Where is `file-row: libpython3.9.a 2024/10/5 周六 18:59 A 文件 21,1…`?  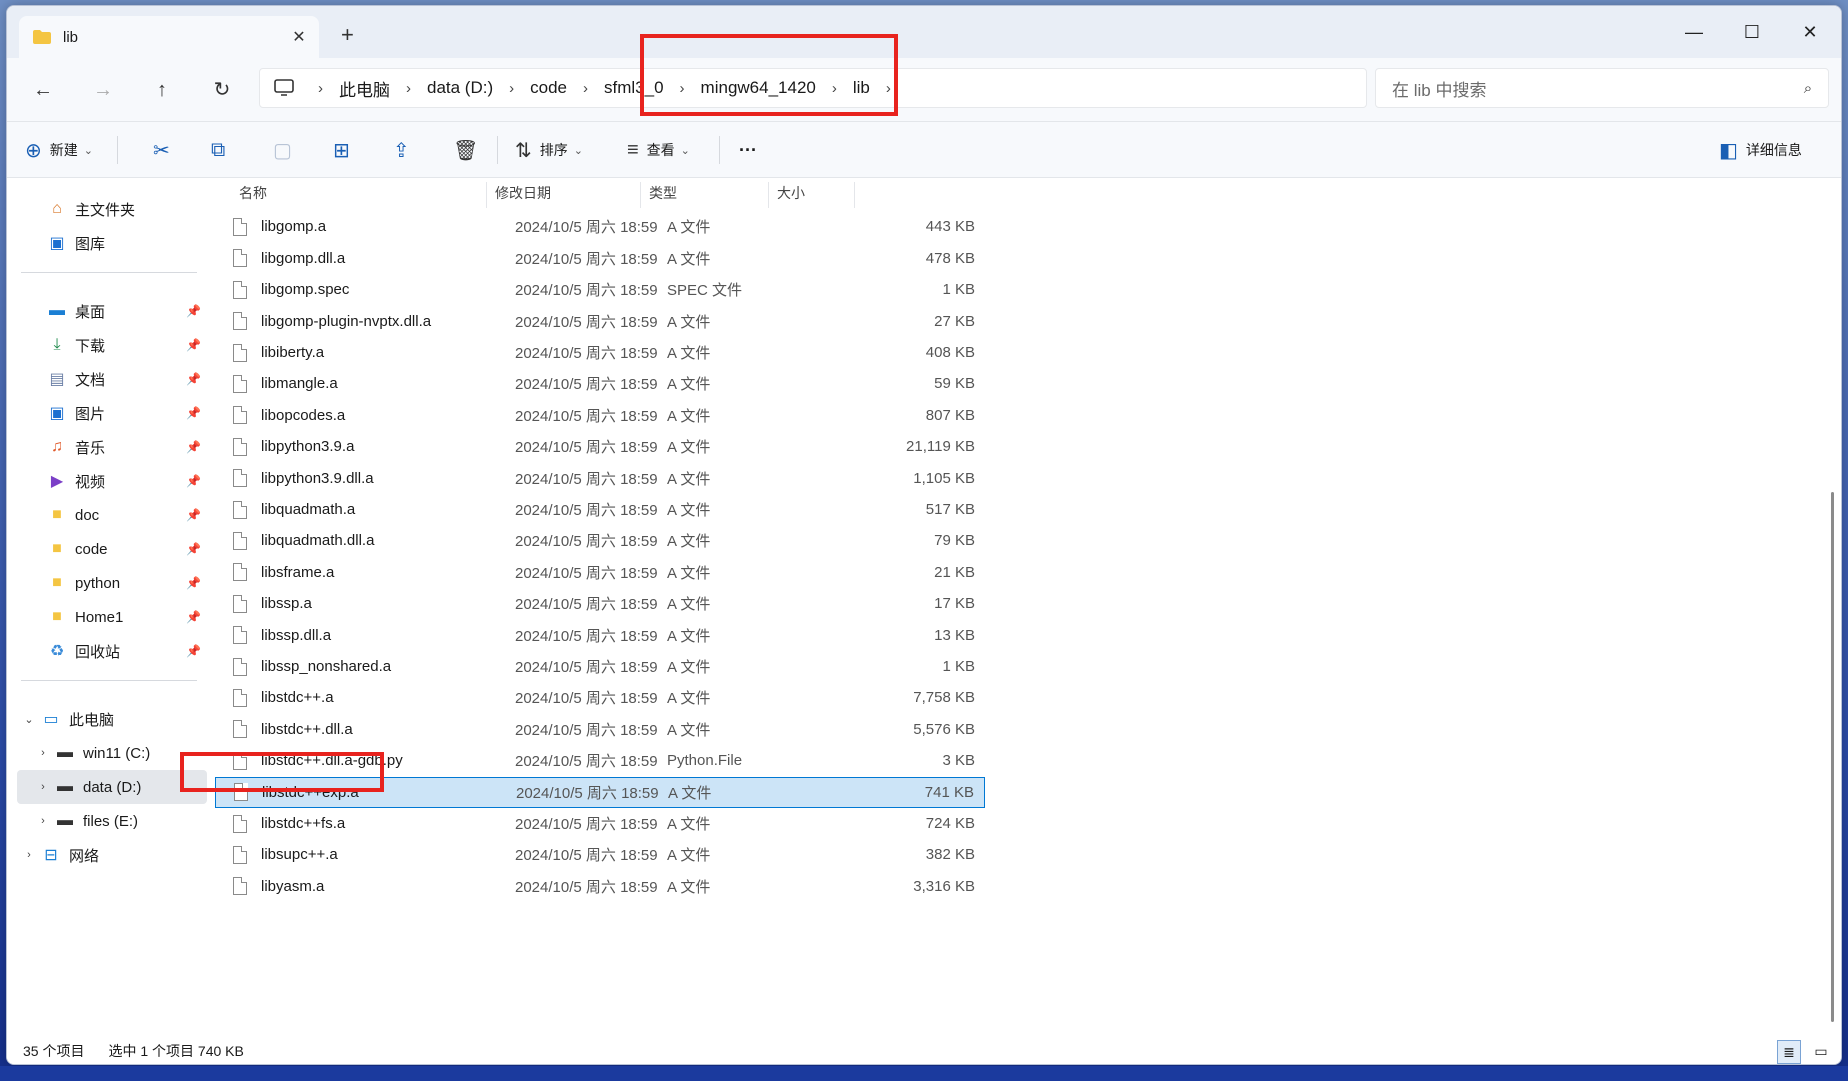 file-row: libpython3.9.a 2024/10/5 周六 18:59 A 文件 21,1… is located at coordinates (600, 446).